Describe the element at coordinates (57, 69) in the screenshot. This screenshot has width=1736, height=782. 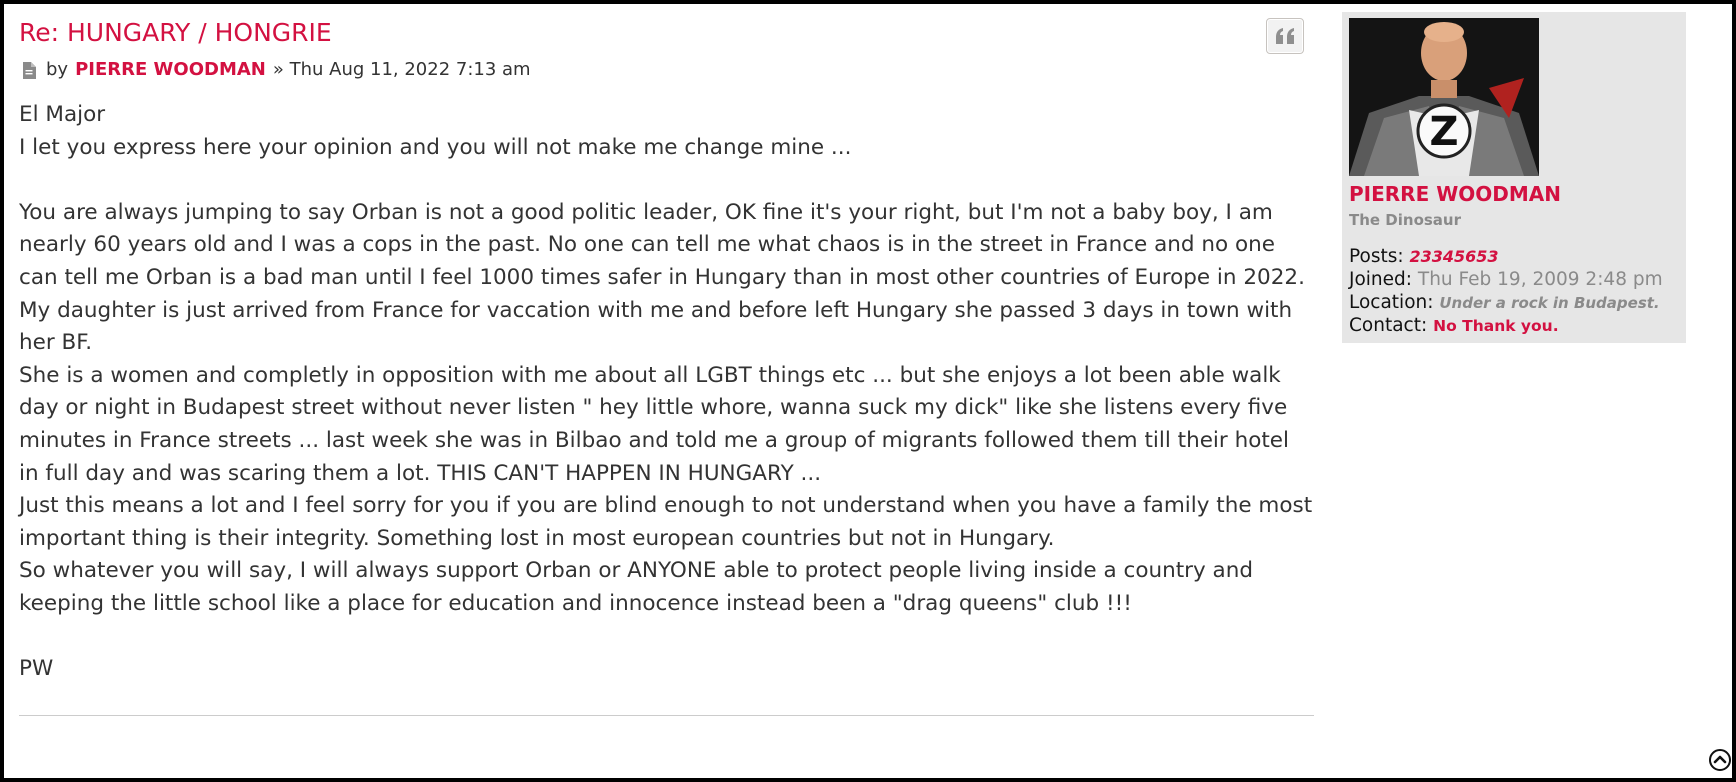
I see `by-label: by` at that location.